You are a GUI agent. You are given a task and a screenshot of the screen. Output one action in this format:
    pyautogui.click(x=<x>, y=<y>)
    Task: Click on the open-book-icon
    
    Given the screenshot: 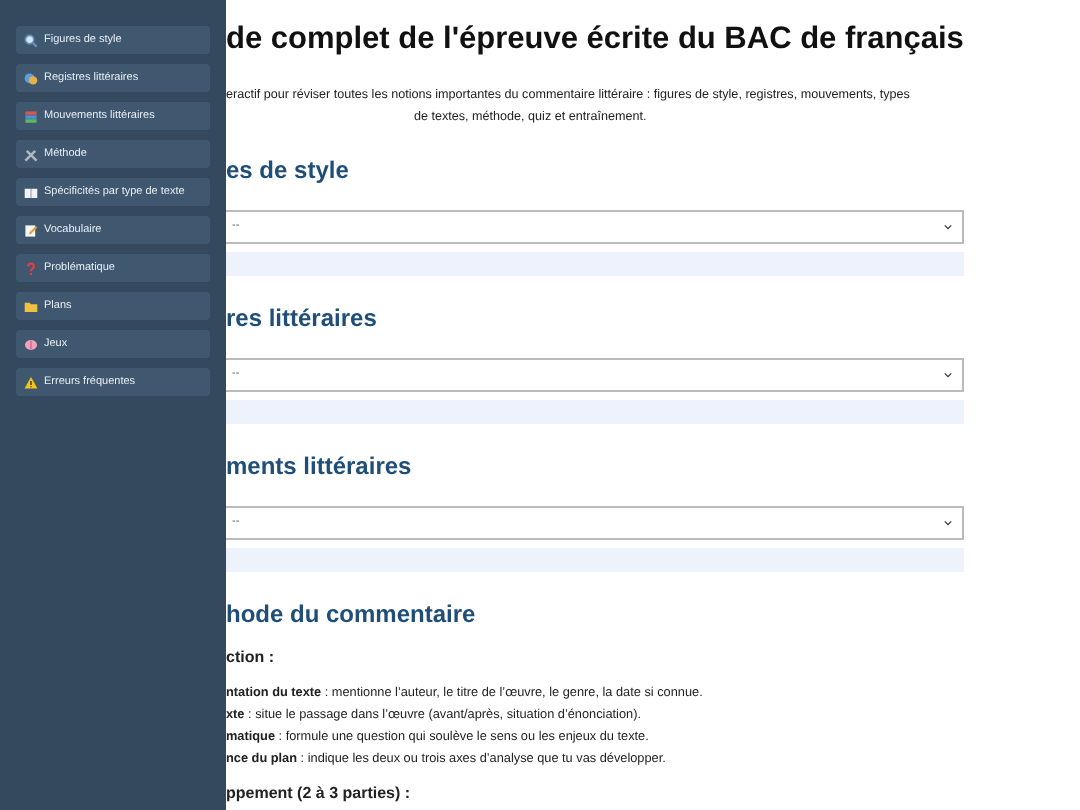 What is the action you would take?
    pyautogui.click(x=31, y=192)
    